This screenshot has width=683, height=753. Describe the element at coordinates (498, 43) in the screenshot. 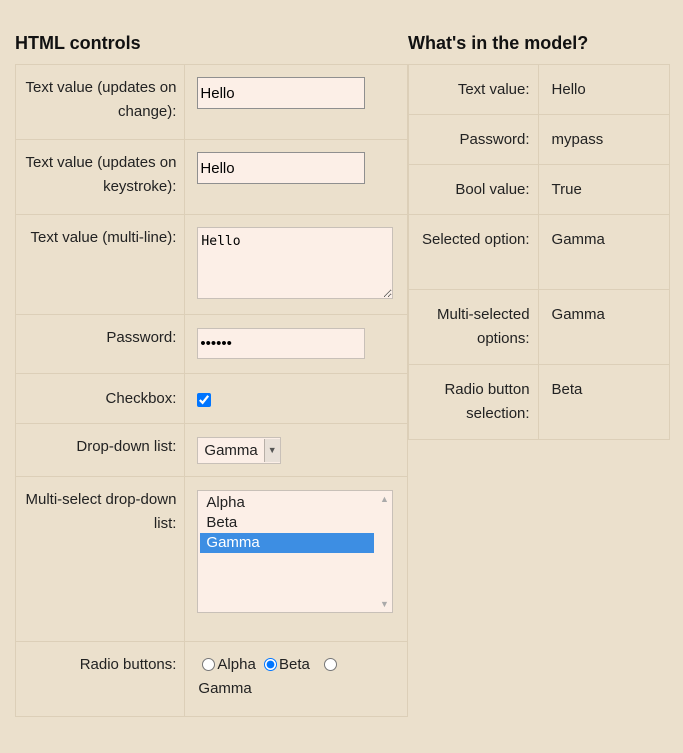

I see `model-heading: What's in the model?` at that location.